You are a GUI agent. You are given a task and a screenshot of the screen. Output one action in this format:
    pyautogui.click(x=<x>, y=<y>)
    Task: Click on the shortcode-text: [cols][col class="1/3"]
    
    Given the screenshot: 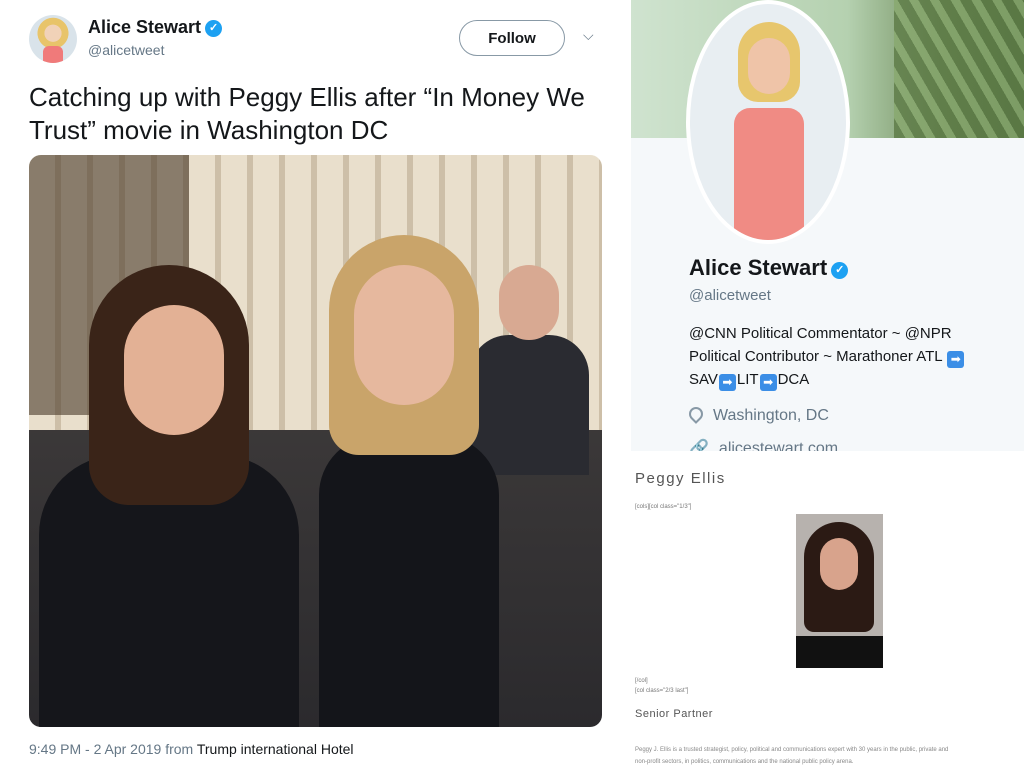 What is the action you would take?
    pyautogui.click(x=663, y=507)
    